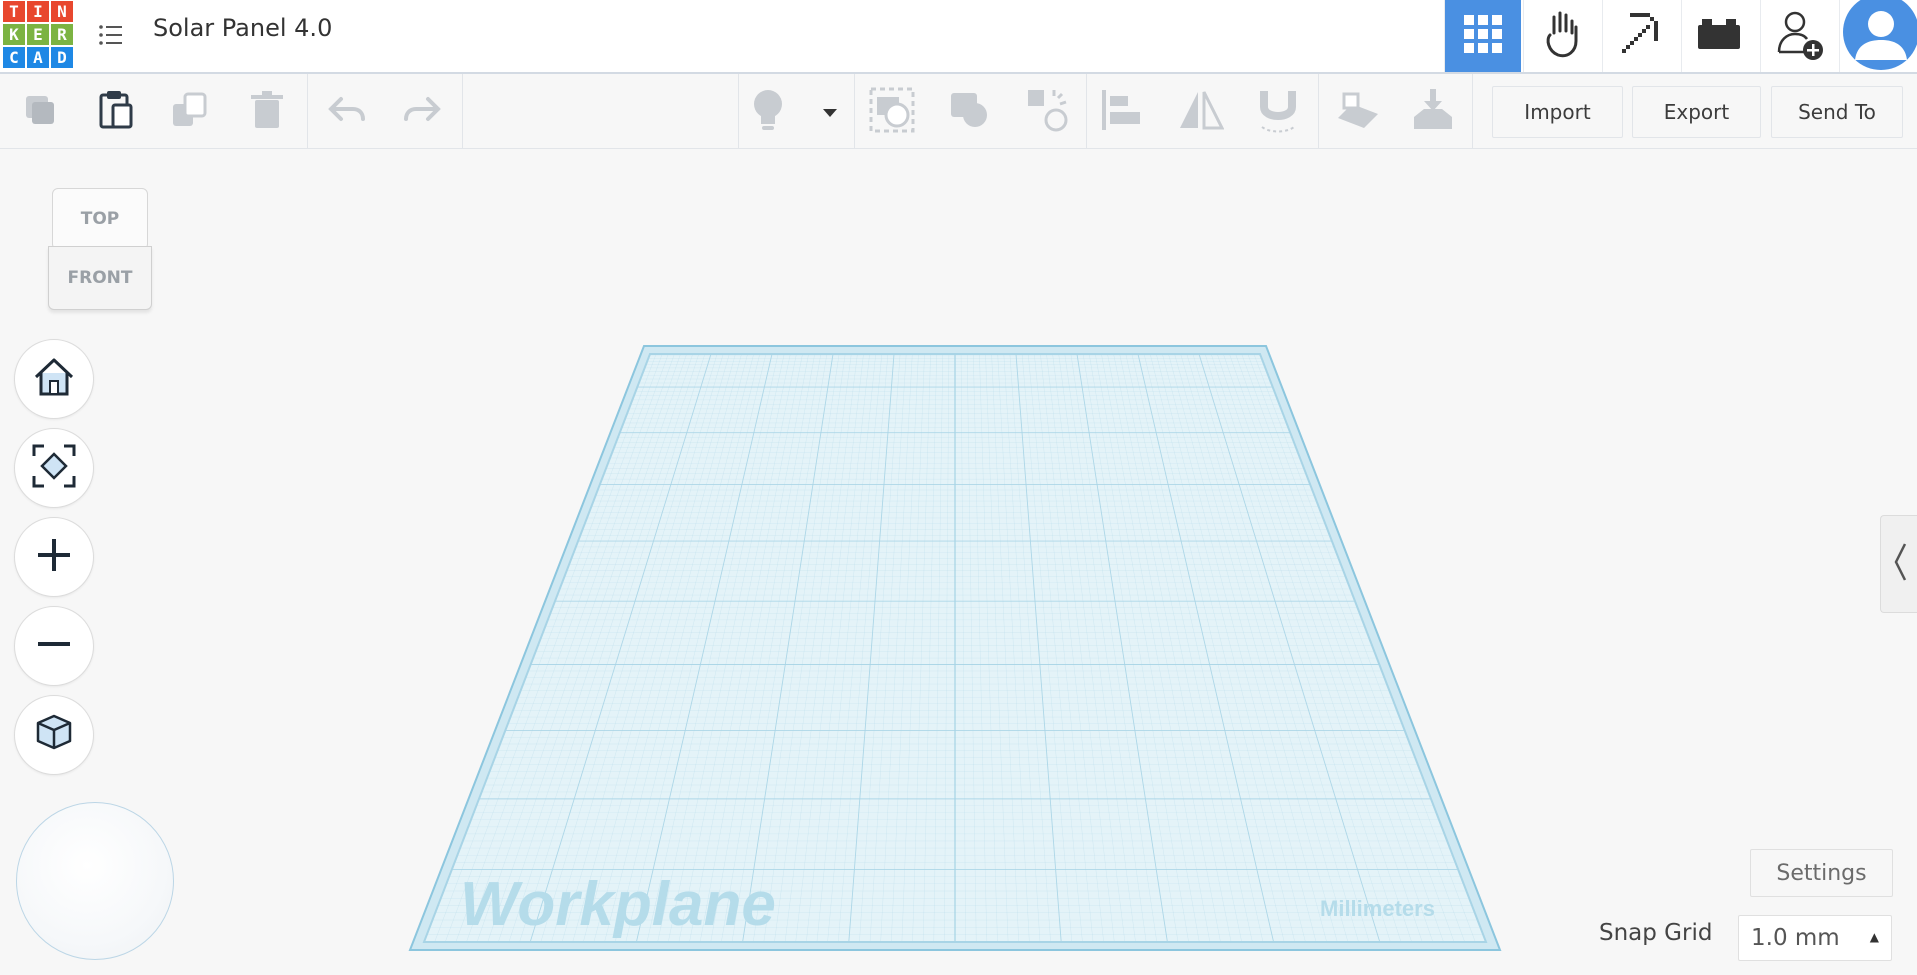 This screenshot has width=1917, height=975. Describe the element at coordinates (14, 57) in the screenshot. I see `logo-letter: C` at that location.